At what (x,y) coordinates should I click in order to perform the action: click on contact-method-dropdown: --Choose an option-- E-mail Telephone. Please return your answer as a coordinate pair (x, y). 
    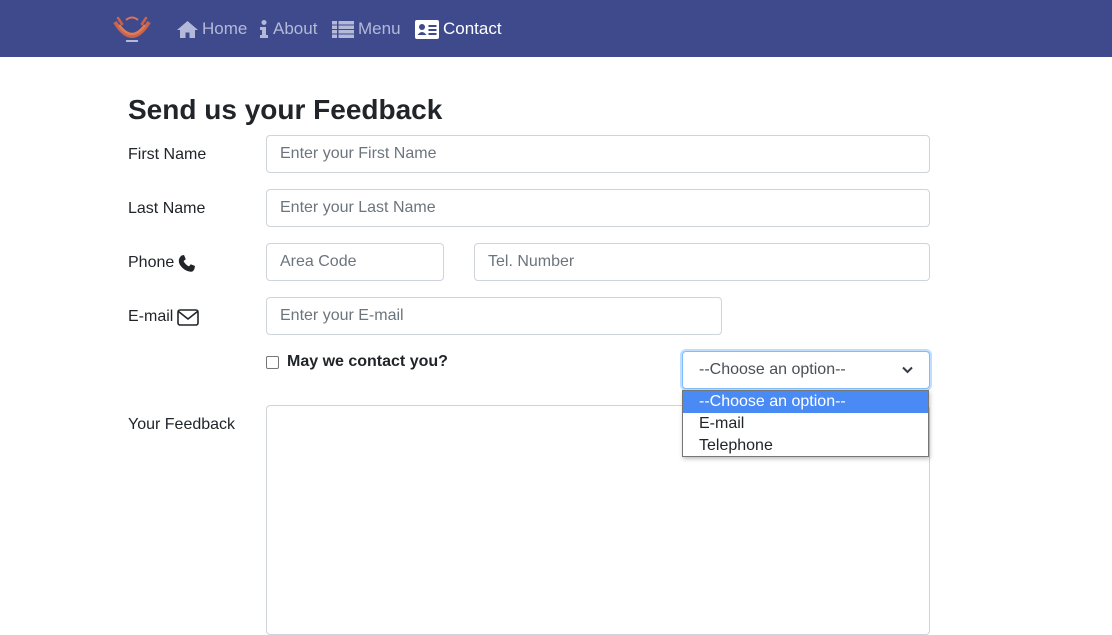
    Looking at the image, I should click on (805, 423).